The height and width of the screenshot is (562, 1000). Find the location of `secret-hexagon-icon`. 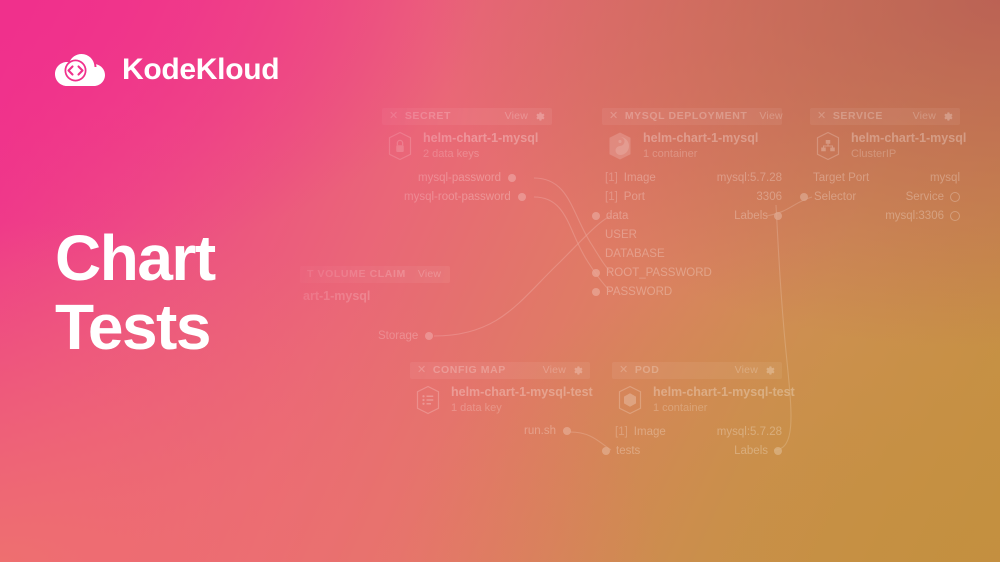

secret-hexagon-icon is located at coordinates (400, 146).